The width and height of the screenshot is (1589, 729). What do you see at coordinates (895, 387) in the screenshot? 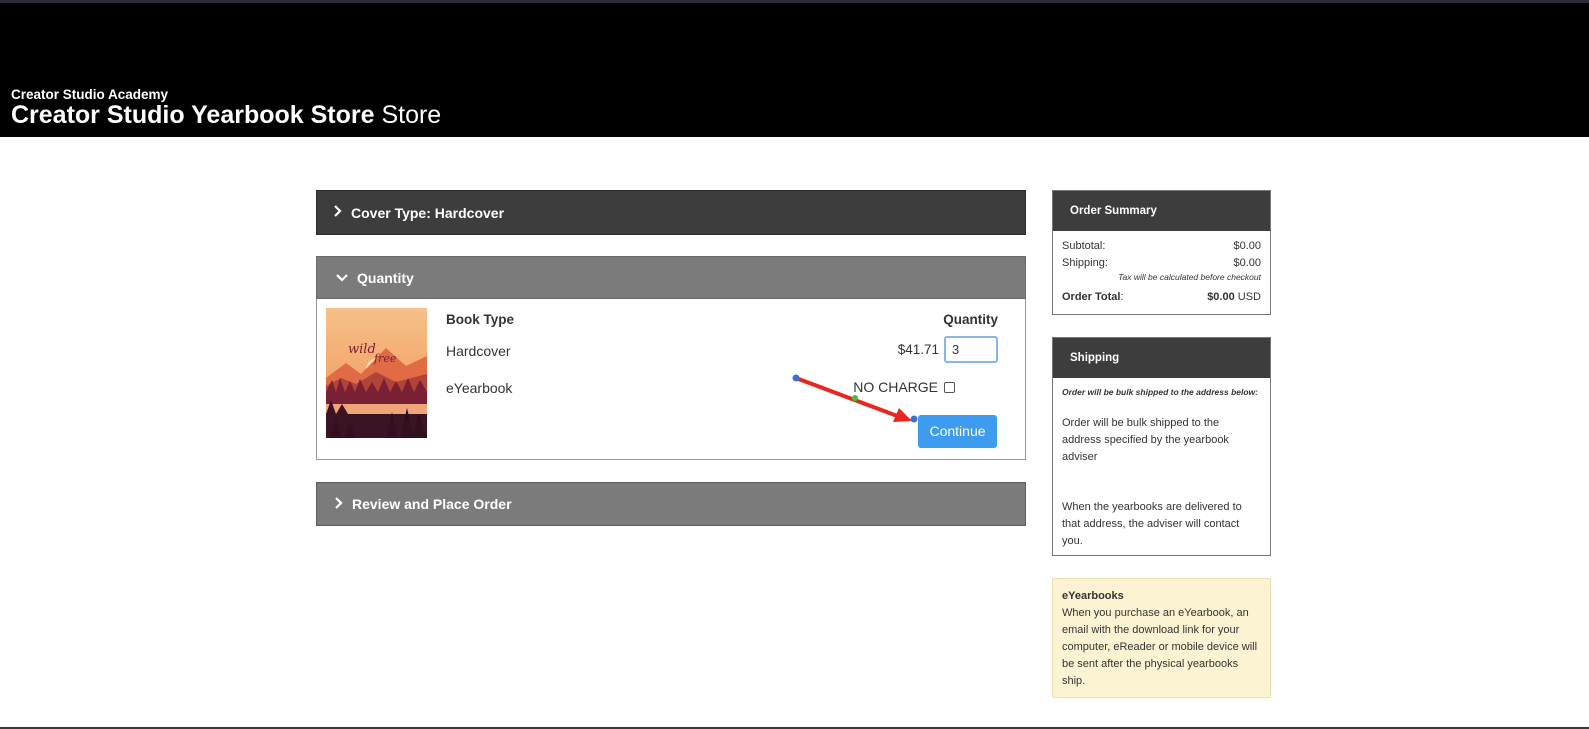
I see `eyearbook-price: NO CHARGE` at bounding box center [895, 387].